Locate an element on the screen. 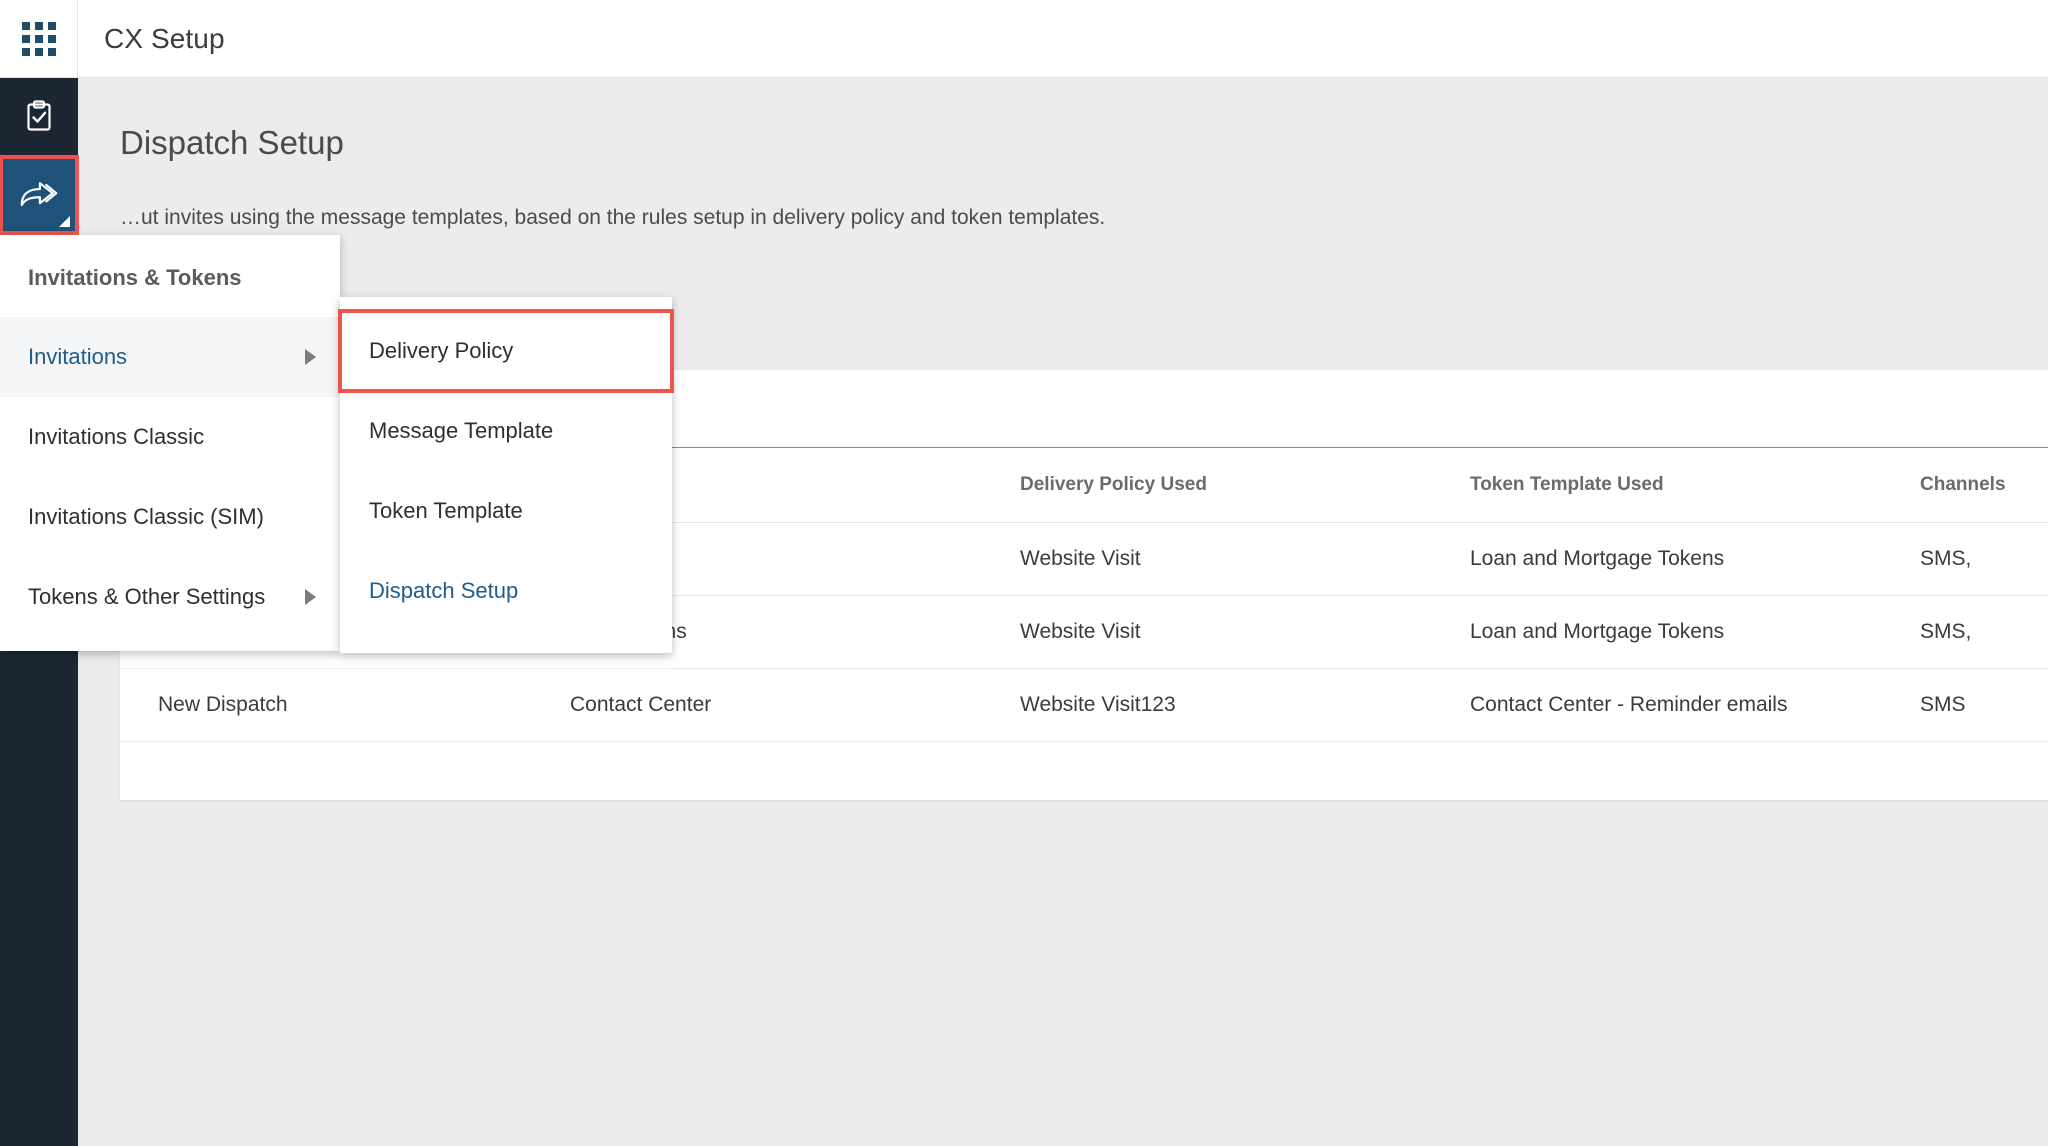 The width and height of the screenshot is (2048, 1146). column-header-delivery-policy: Delivery Policy Used is located at coordinates (1245, 485).